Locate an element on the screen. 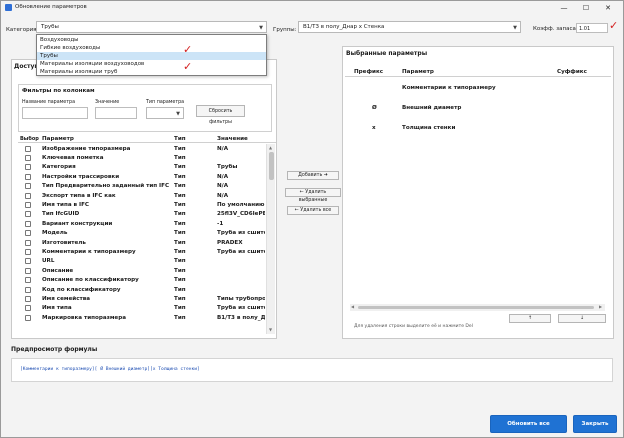  table-row: URL Тип is located at coordinates (142, 261).